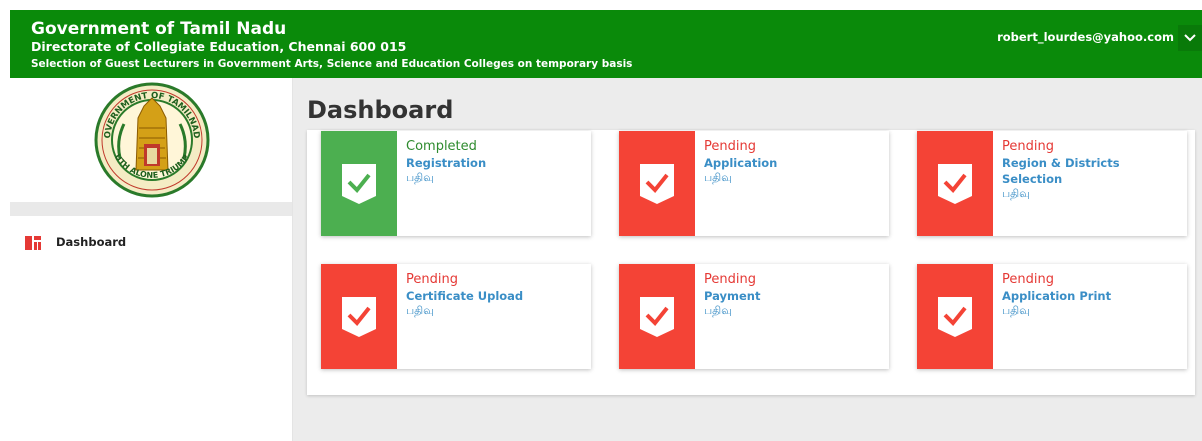 The image size is (1202, 441). I want to click on card-title: Registration, so click(496, 163).